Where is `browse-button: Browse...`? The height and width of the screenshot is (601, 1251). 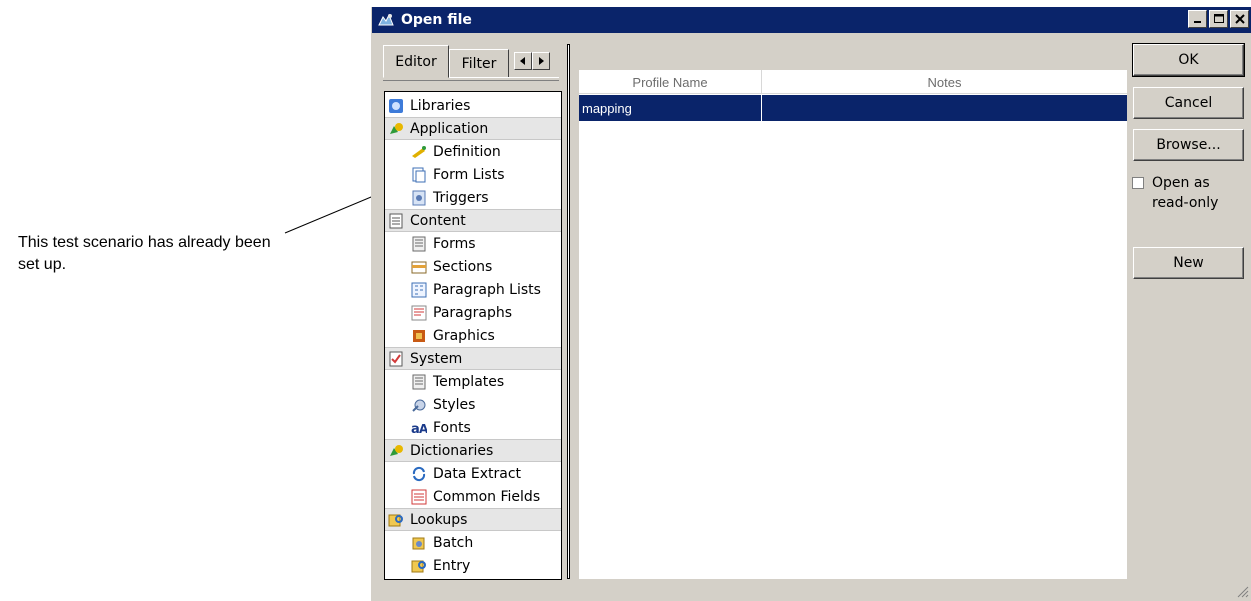
browse-button: Browse... is located at coordinates (1188, 145).